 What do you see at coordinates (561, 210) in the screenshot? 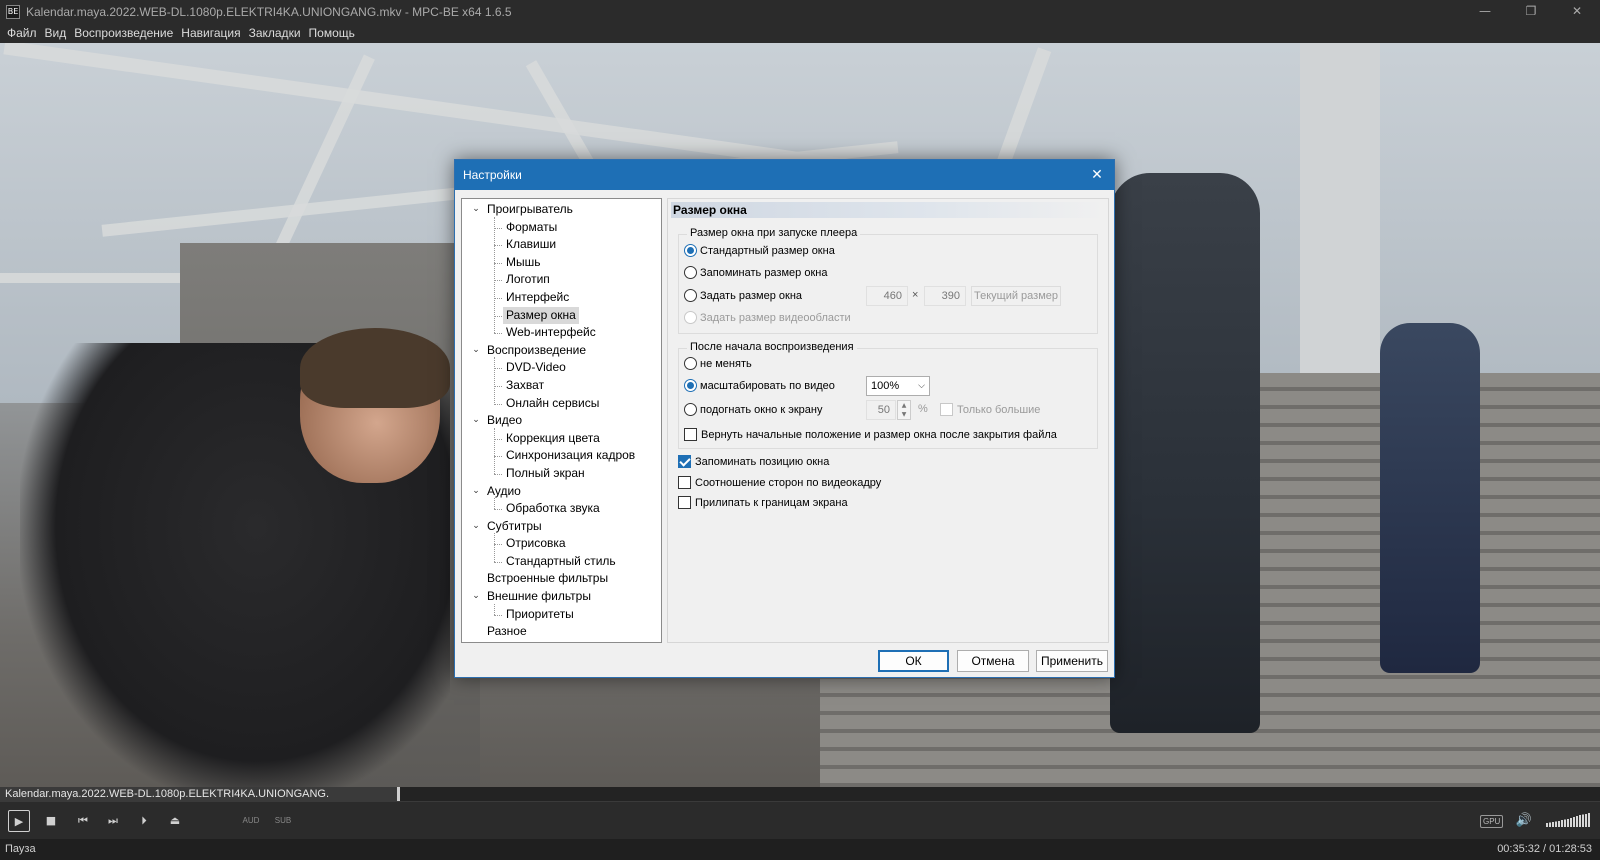
I see `tree-item: ⌄ Проигрыватель` at bounding box center [561, 210].